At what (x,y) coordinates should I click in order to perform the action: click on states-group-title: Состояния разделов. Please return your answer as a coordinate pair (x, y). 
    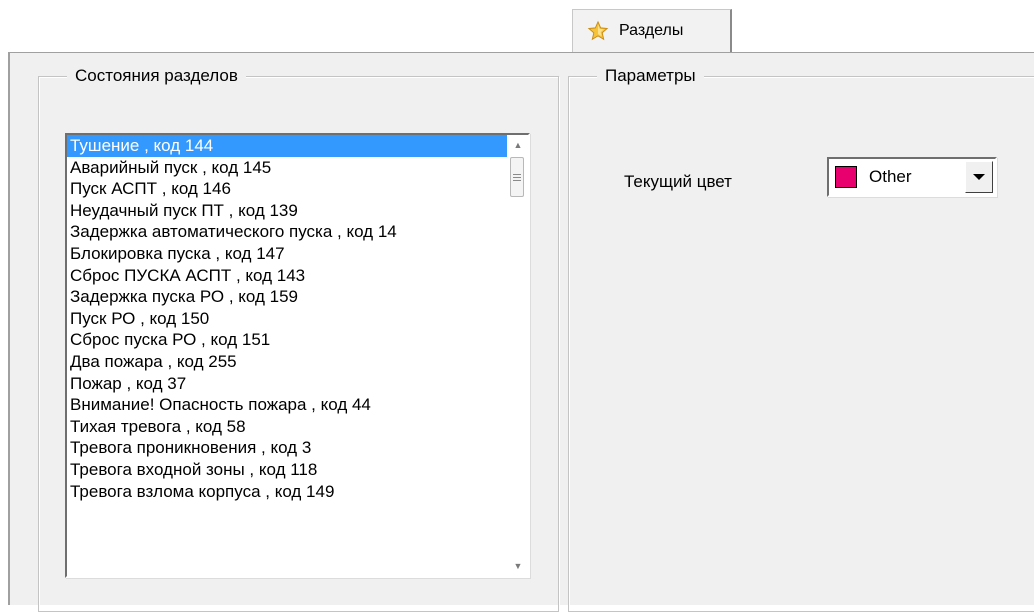
    Looking at the image, I should click on (156, 76).